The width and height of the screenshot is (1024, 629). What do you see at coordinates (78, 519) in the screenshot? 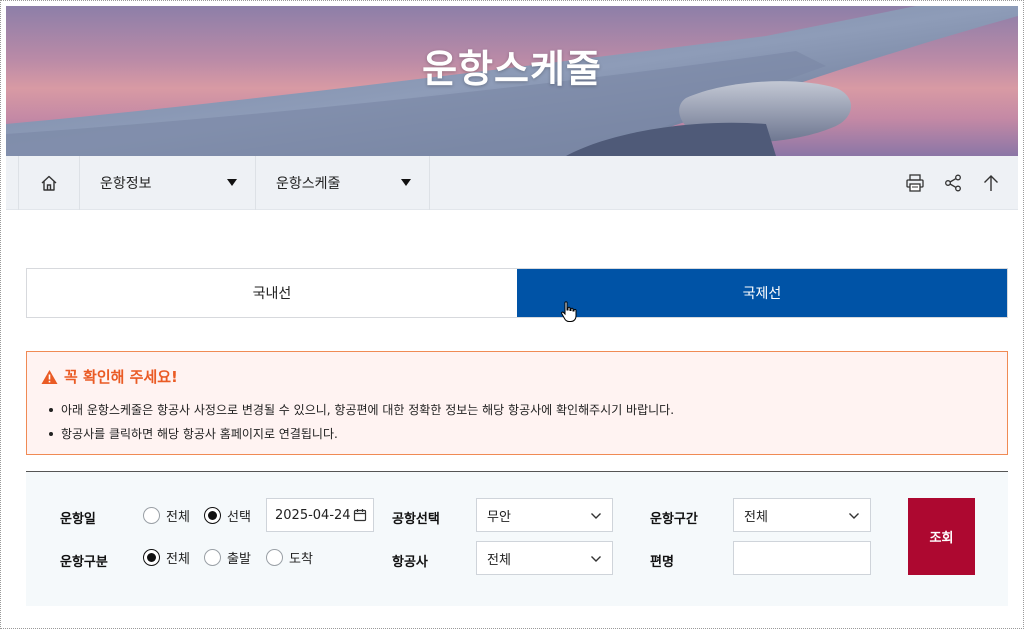
I see `date-label: 운항일` at bounding box center [78, 519].